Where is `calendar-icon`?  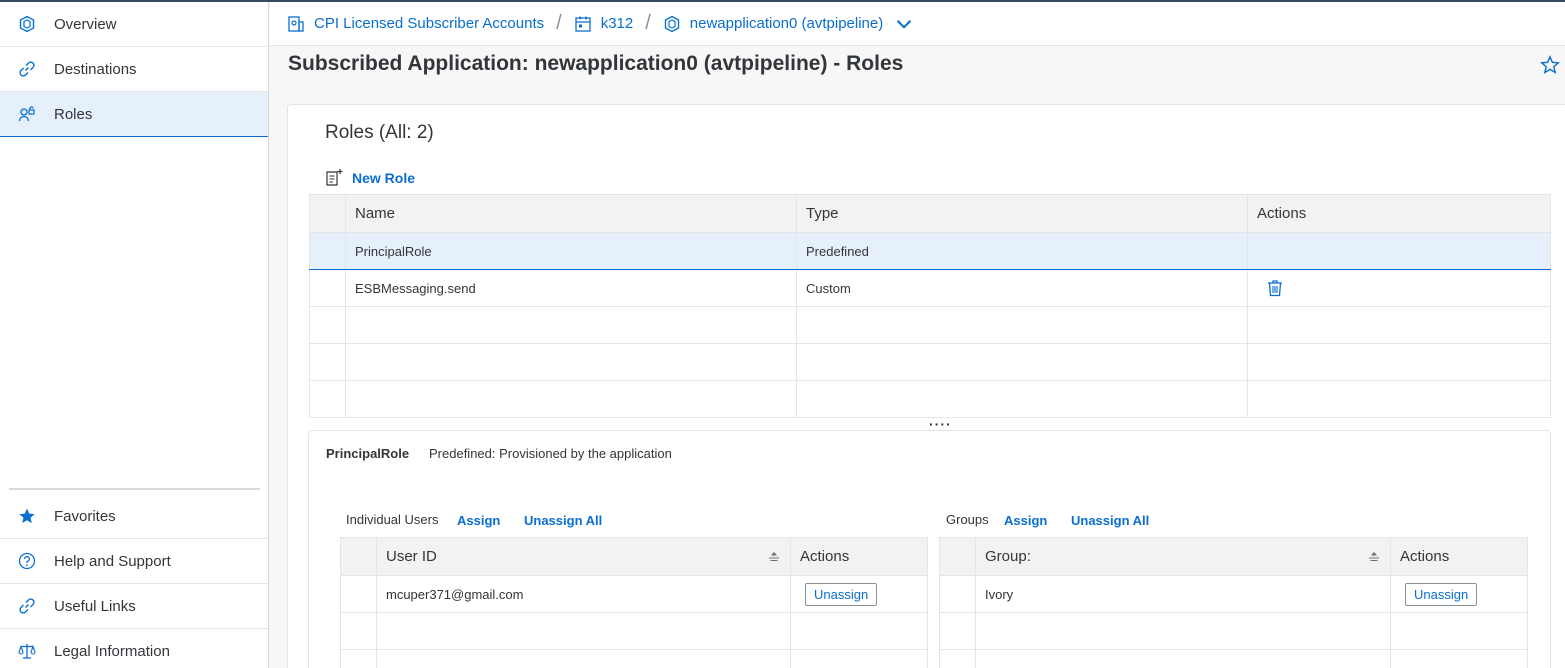
calendar-icon is located at coordinates (583, 24).